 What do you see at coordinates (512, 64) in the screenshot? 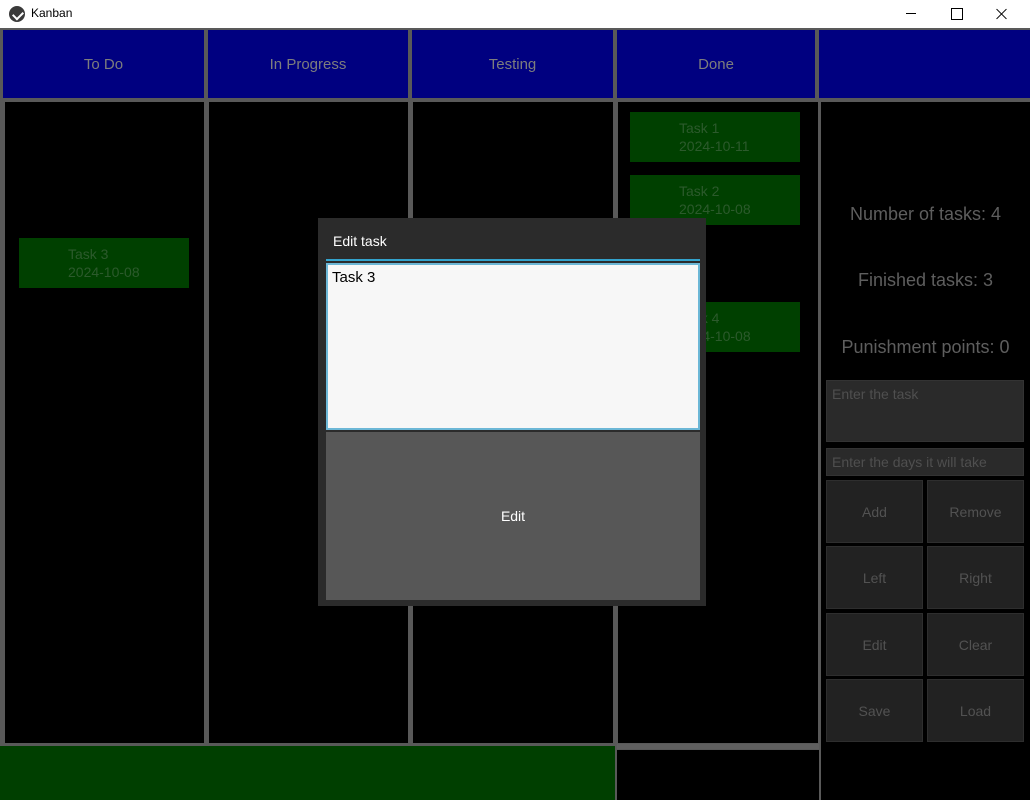
I see `column-header-testing: Testing` at bounding box center [512, 64].